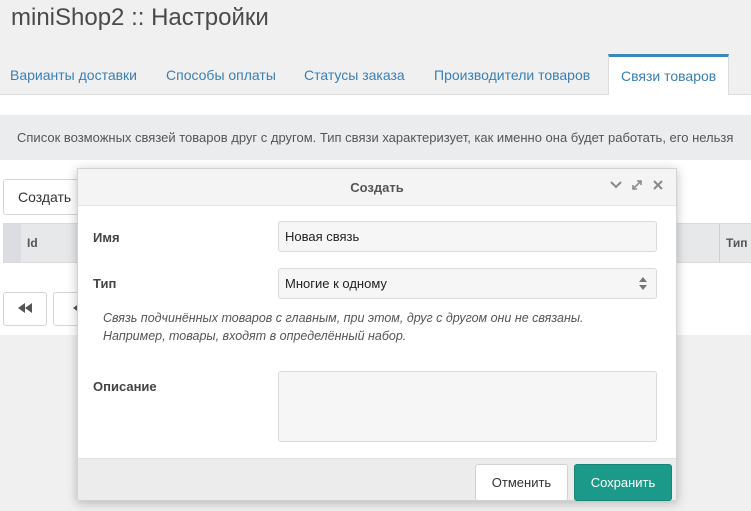 The image size is (751, 511). Describe the element at coordinates (669, 75) in the screenshot. I see `tab-product-links: Связи товаров` at that location.